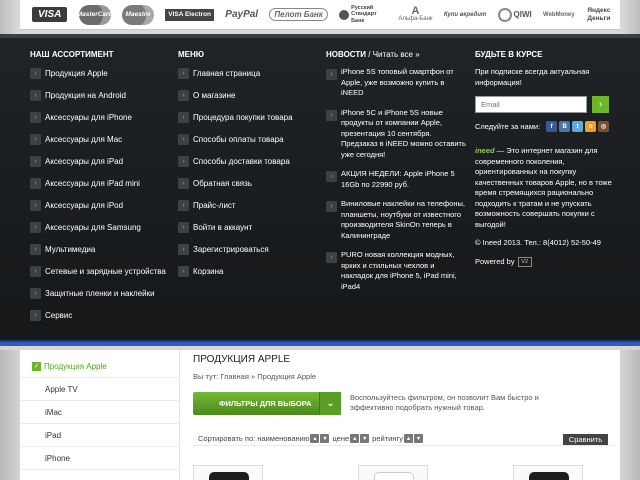 The height and width of the screenshot is (480, 640). Describe the element at coordinates (531, 104) in the screenshot. I see `email-field` at that location.